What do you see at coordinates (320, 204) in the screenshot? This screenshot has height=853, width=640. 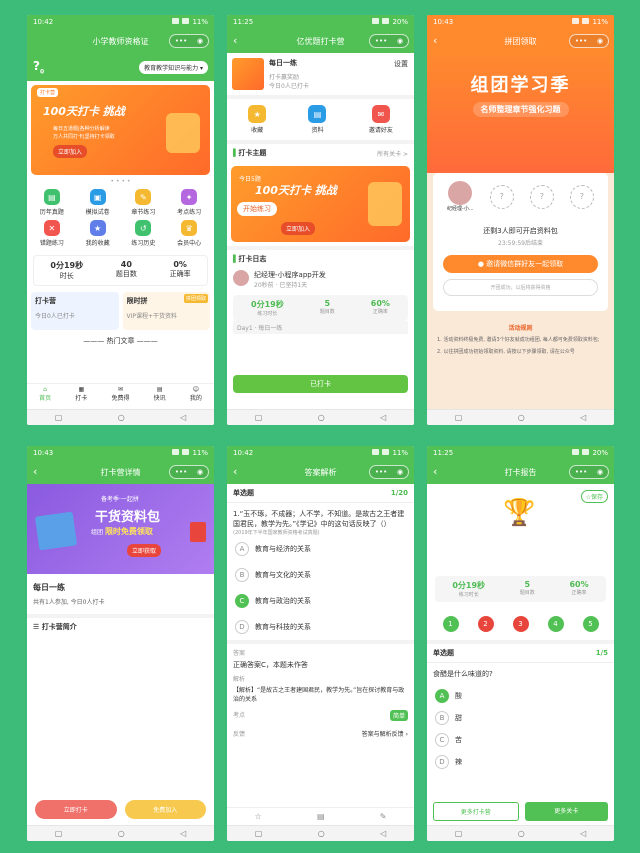 I see `theme-banner: 今日5题 100天打卡 挑战 开始练习 立即加入` at bounding box center [320, 204].